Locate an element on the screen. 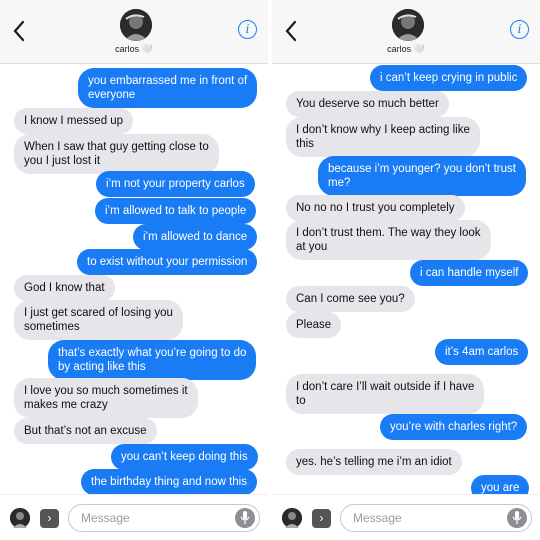  message-bubble-outgoing: you’re with charles right? is located at coordinates (454, 427).